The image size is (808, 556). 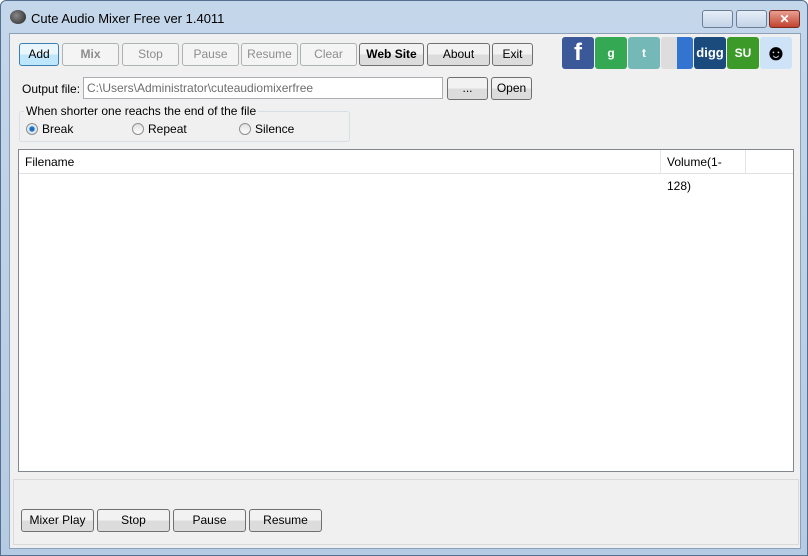 I want to click on player-pause-button: Pause, so click(x=209, y=520).